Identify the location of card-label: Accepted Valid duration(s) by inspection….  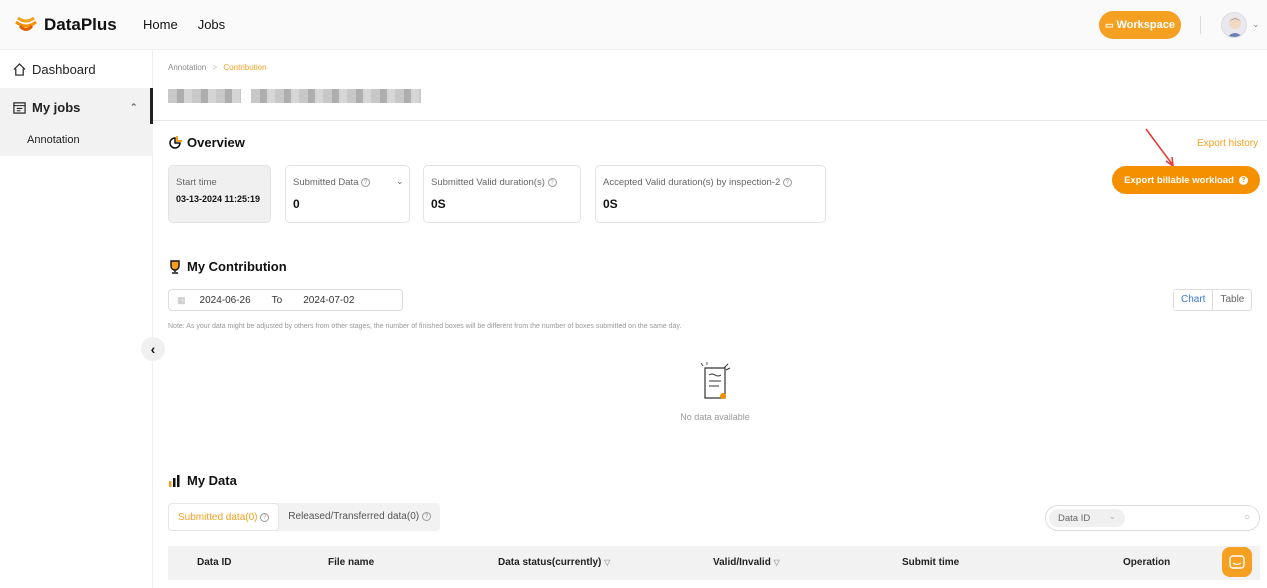
(692, 182).